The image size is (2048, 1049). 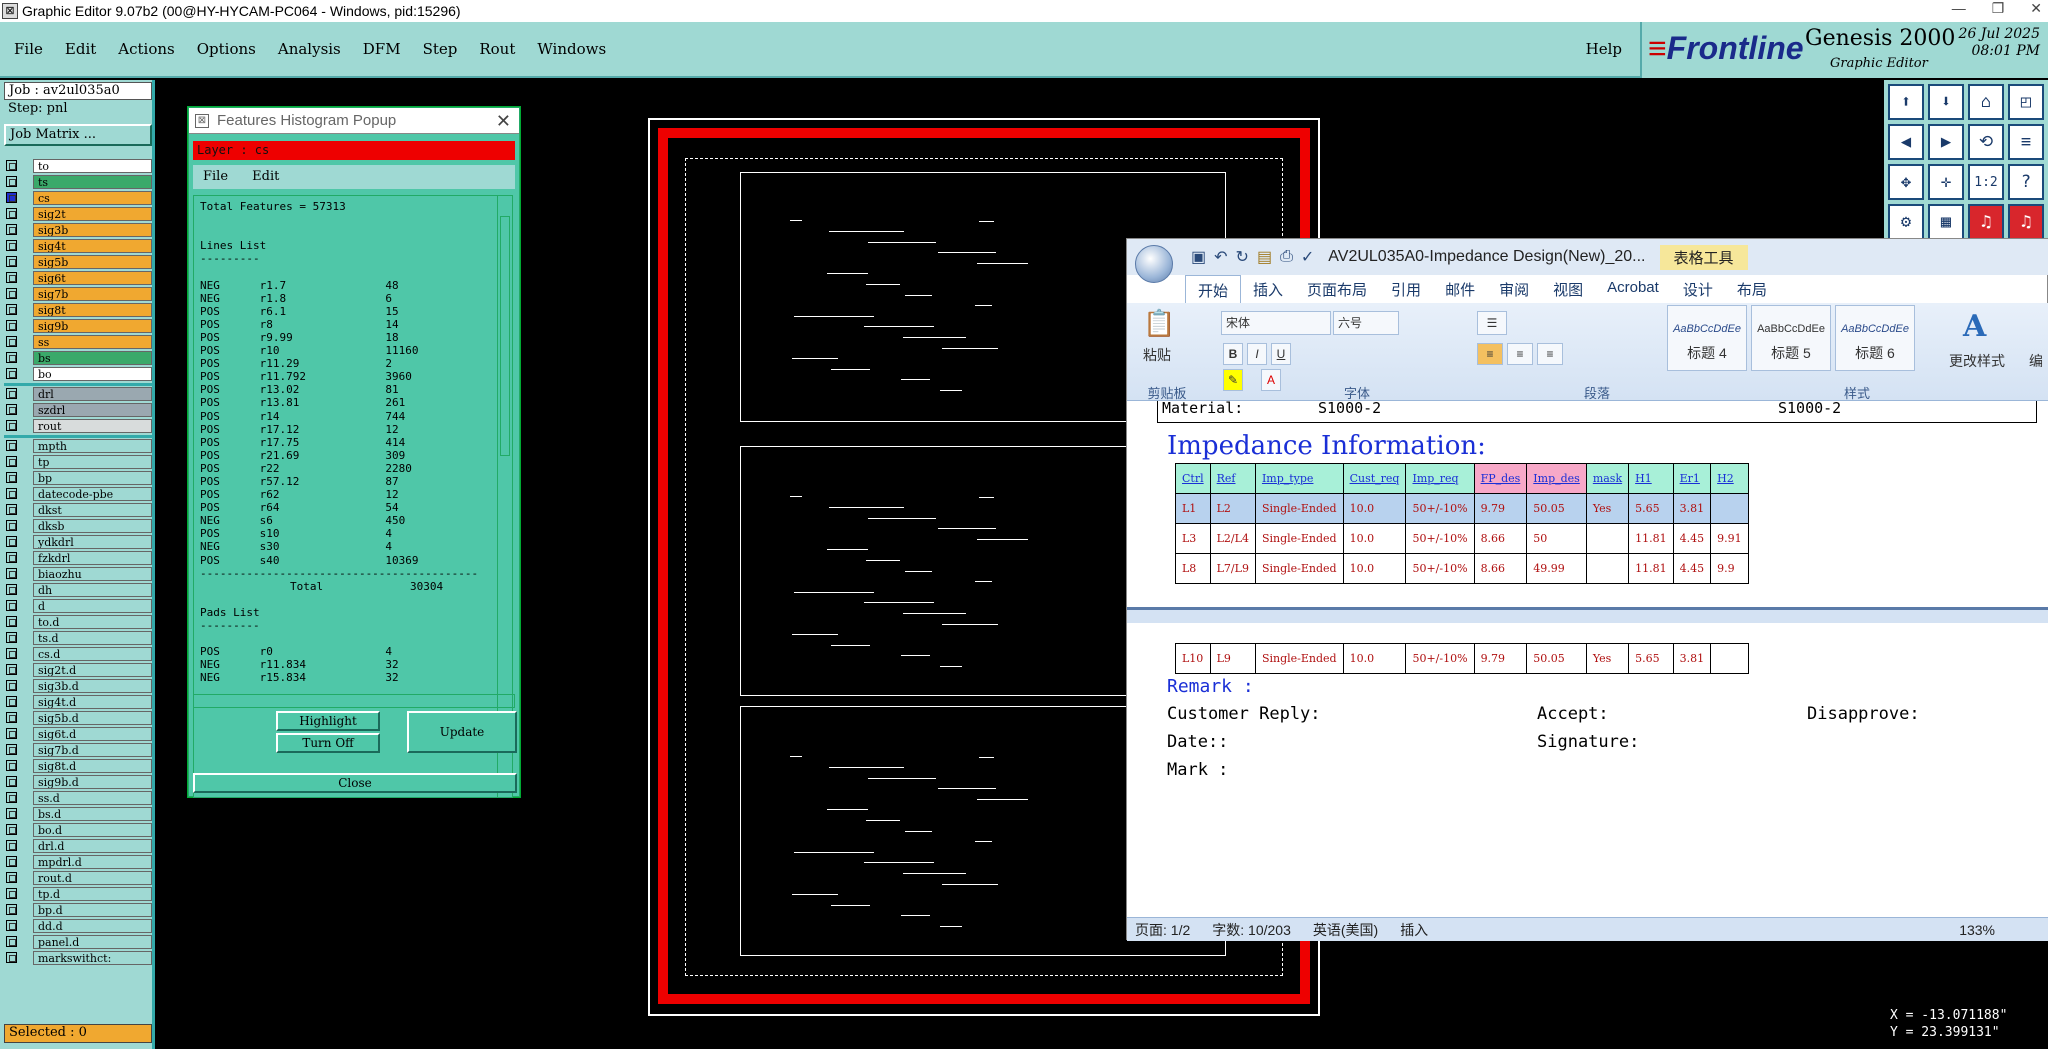 What do you see at coordinates (79, 445) in the screenshot?
I see `layer-row-misc: mpth` at bounding box center [79, 445].